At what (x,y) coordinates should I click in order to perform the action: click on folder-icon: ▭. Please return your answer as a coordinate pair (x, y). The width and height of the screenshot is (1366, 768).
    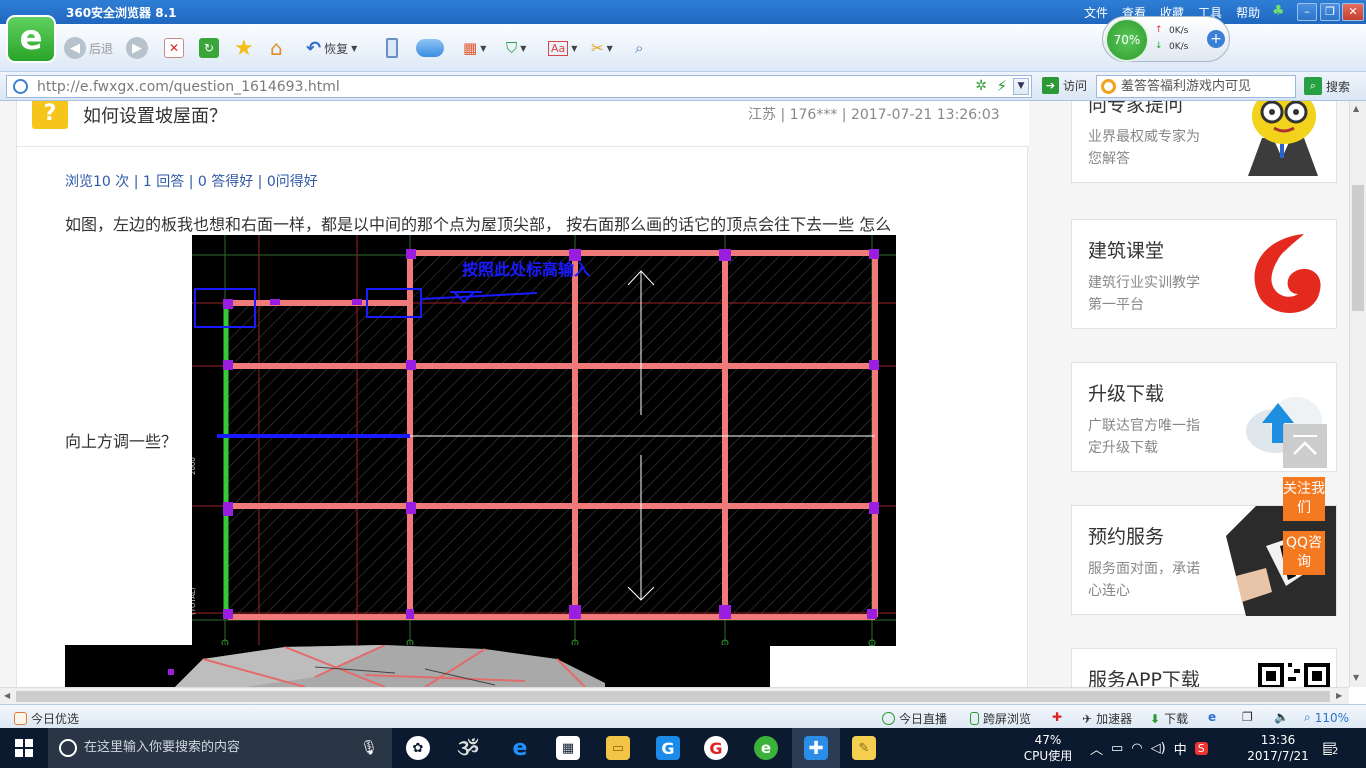
    Looking at the image, I should click on (618, 748).